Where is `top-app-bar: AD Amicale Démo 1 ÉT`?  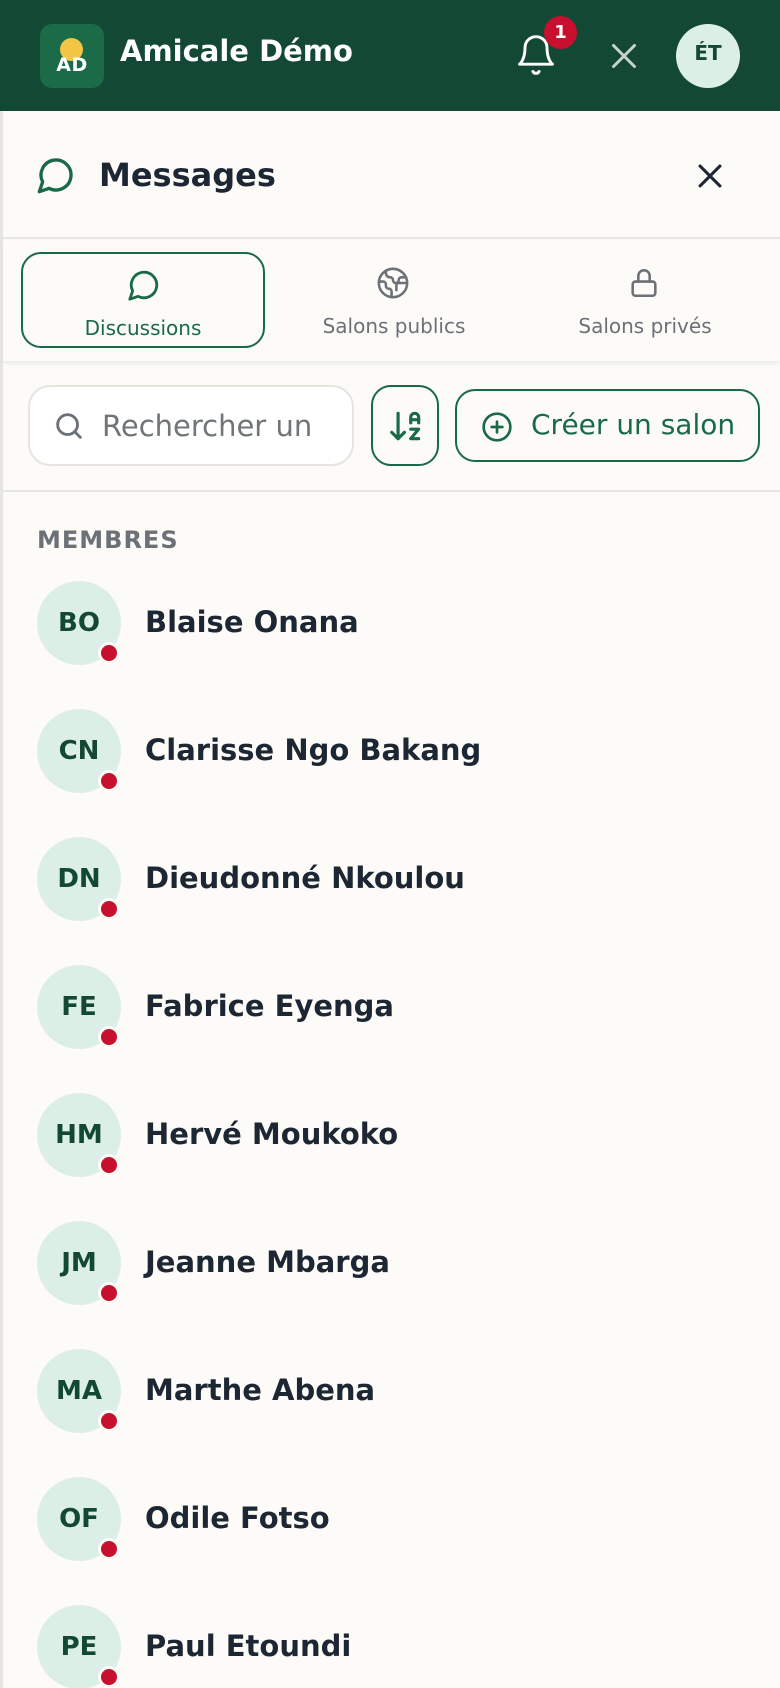 top-app-bar: AD Amicale Démo 1 ÉT is located at coordinates (390, 55).